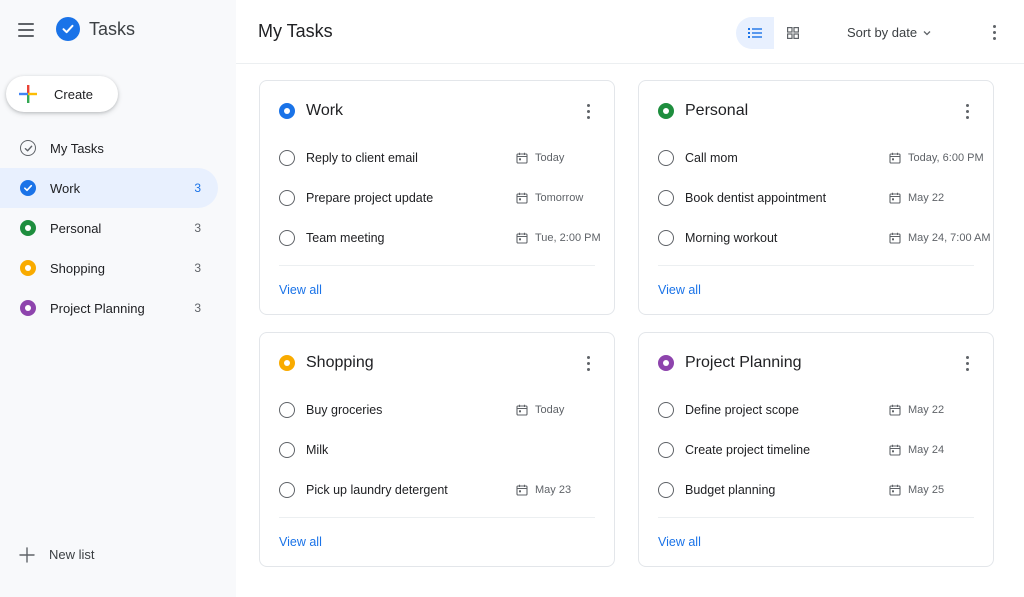  What do you see at coordinates (730, 490) in the screenshot?
I see `task-label: Budget planning` at bounding box center [730, 490].